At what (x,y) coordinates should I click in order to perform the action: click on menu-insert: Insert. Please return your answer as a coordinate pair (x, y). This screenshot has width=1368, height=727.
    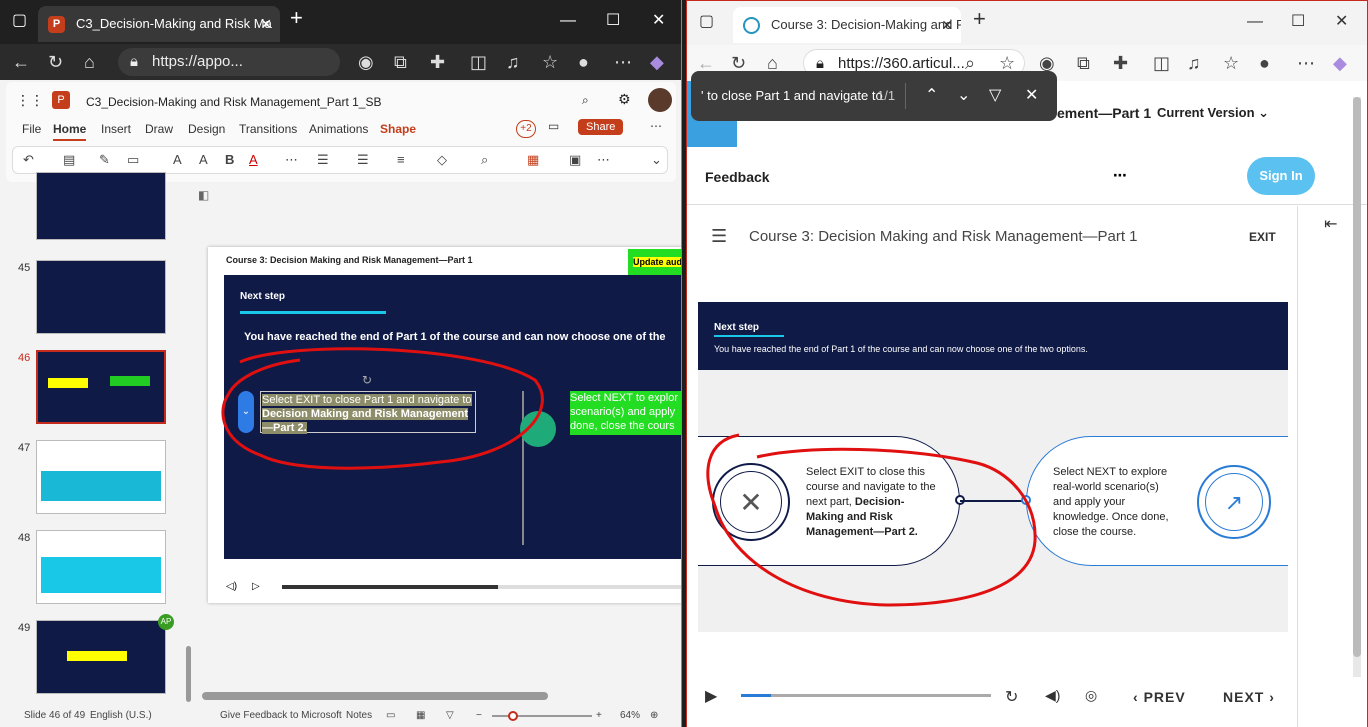
    Looking at the image, I should click on (116, 129).